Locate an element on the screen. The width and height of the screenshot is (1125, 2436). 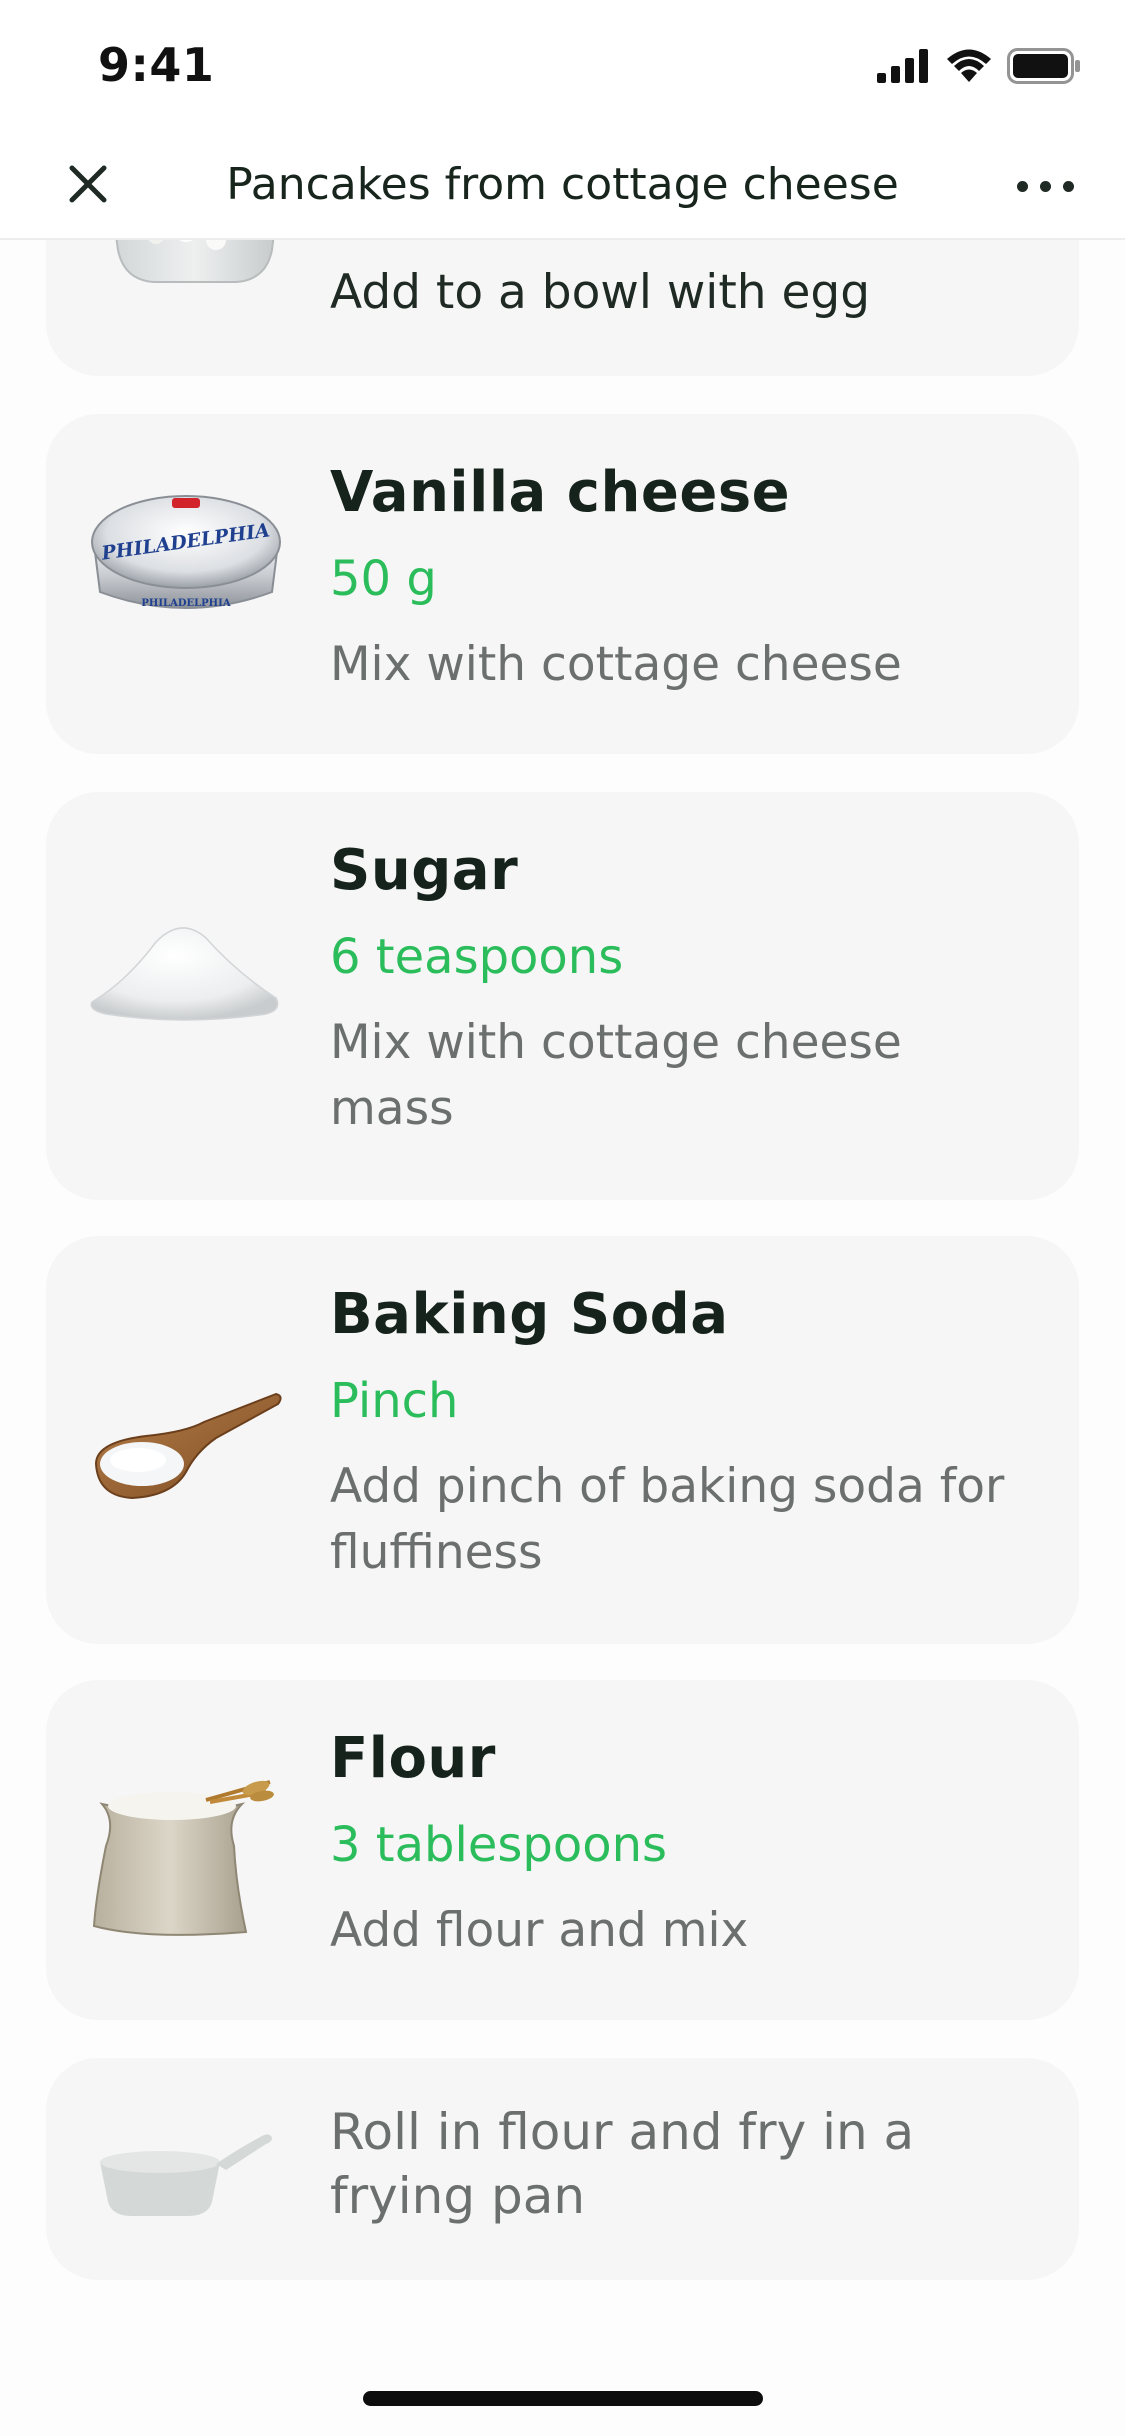
more-options-button is located at coordinates (1045, 186).